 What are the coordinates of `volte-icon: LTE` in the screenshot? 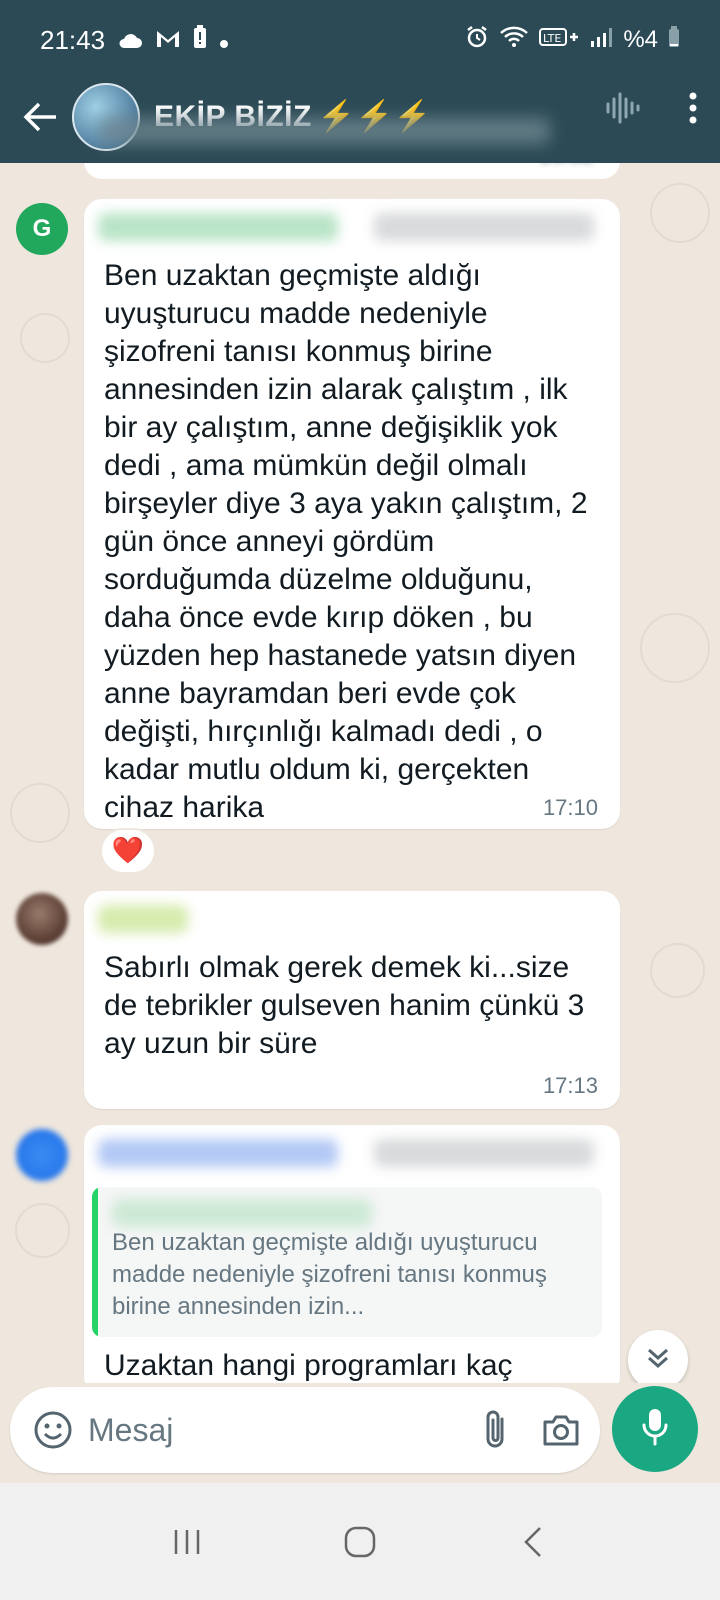 It's located at (559, 40).